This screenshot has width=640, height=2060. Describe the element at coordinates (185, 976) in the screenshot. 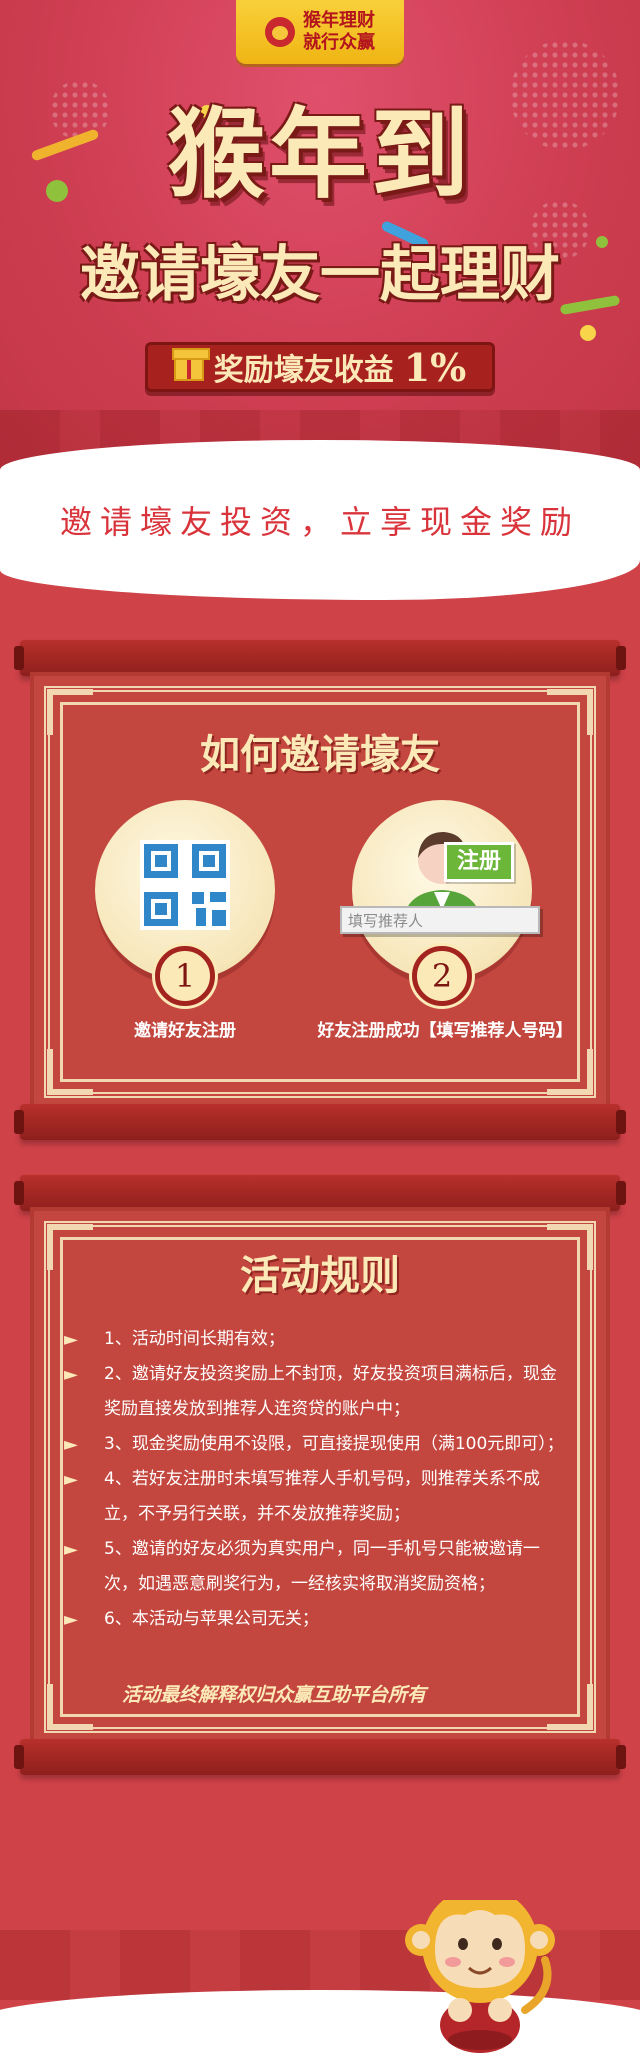

I see `step-number-badge: 1` at that location.